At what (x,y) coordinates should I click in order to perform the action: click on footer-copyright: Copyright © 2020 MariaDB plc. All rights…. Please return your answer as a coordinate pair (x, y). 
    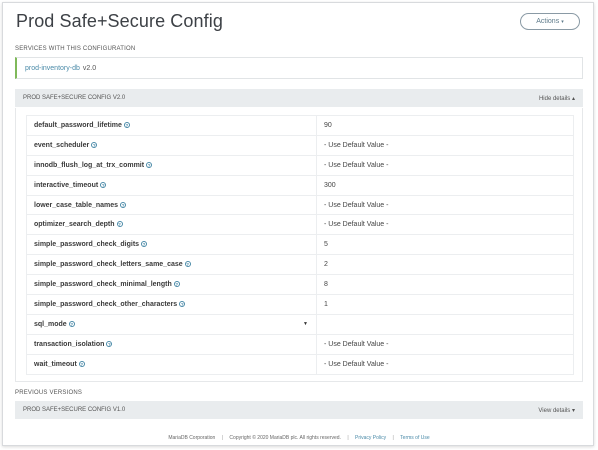
    Looking at the image, I should click on (285, 438).